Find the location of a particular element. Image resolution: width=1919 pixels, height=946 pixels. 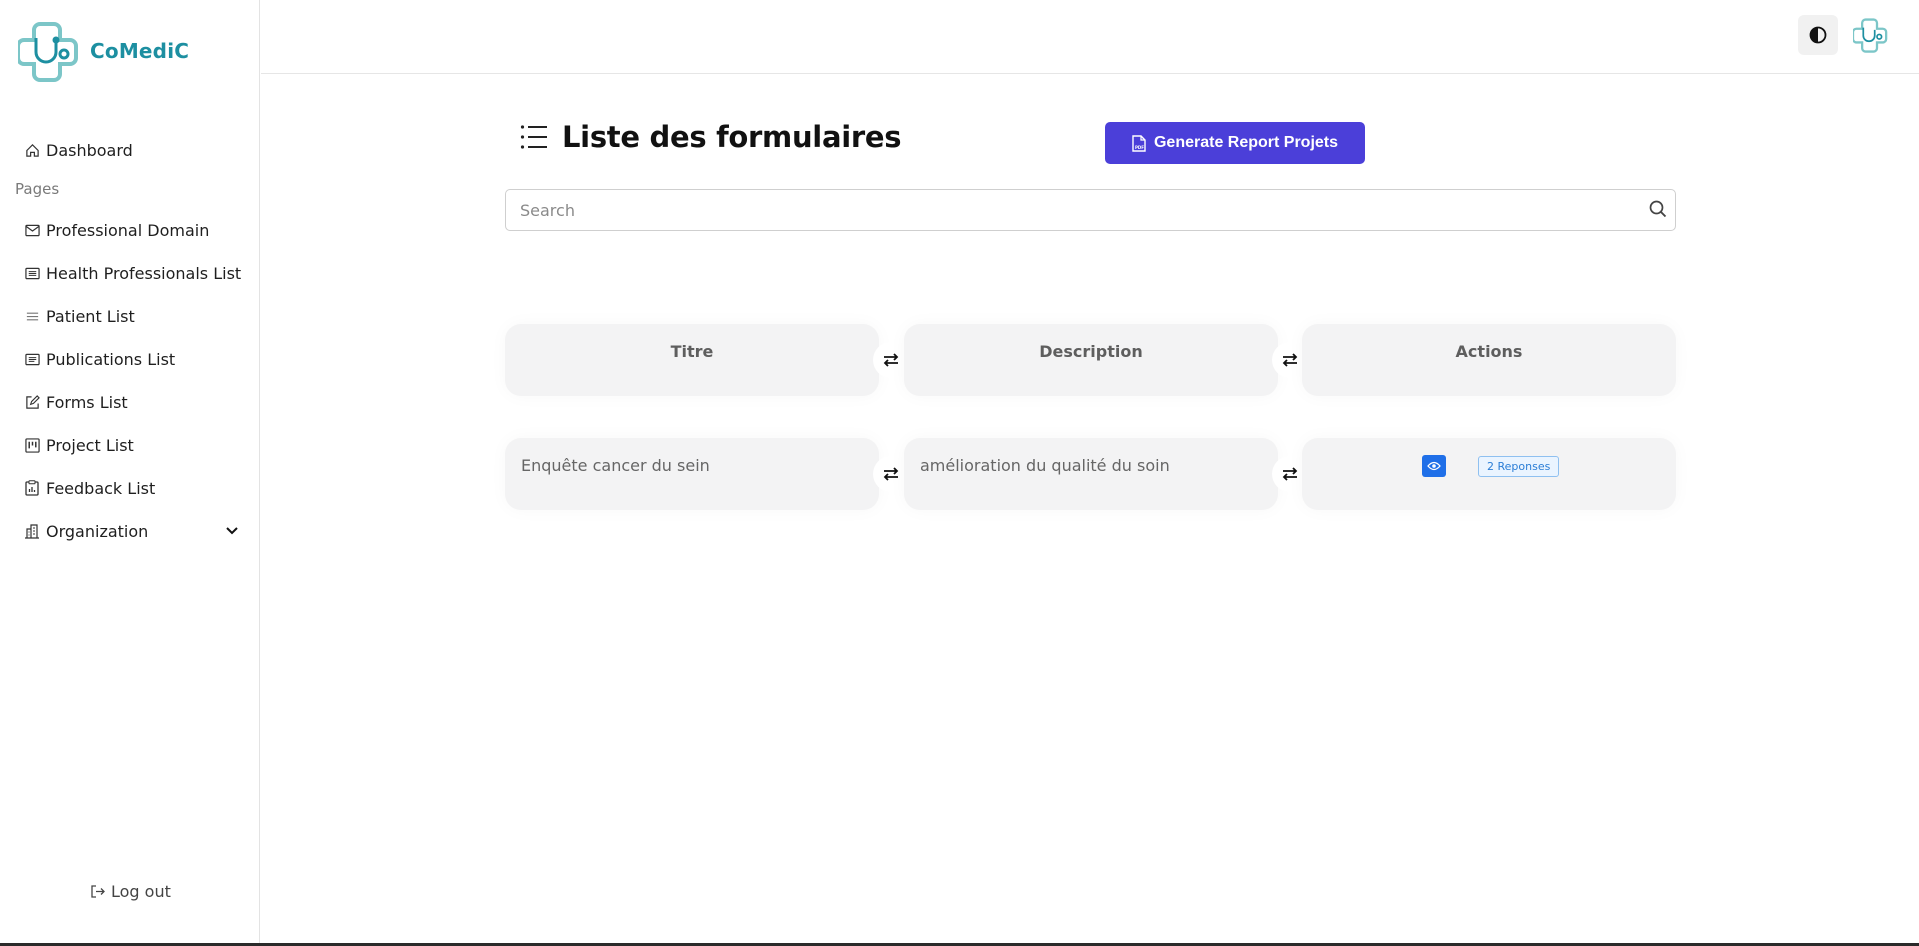

sidebar-item-project-list: Project List is located at coordinates (79, 445).